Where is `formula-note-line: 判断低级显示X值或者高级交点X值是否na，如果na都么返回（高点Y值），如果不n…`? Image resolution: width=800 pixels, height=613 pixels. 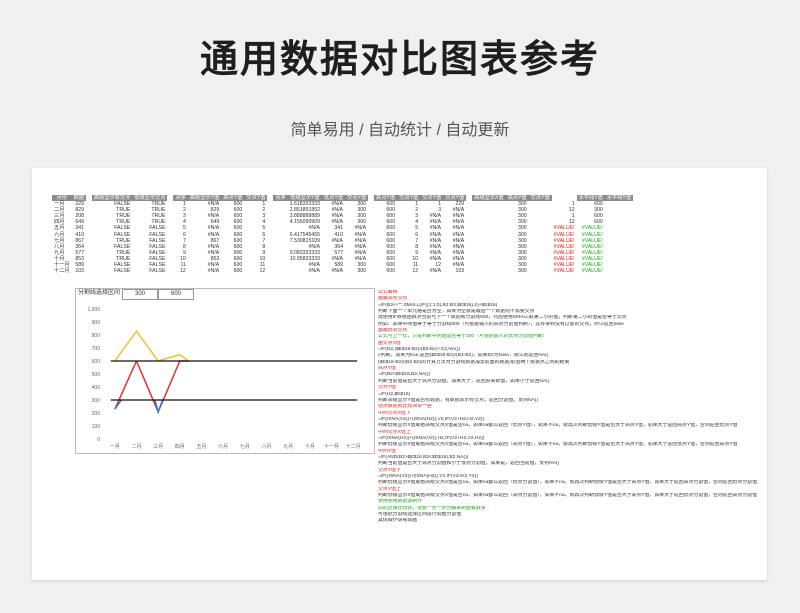 formula-note-line: 判断低级显示X值或者高级交点X值是否na，如果na都么返回（高点Y值），如果不n… is located at coordinates (558, 445).